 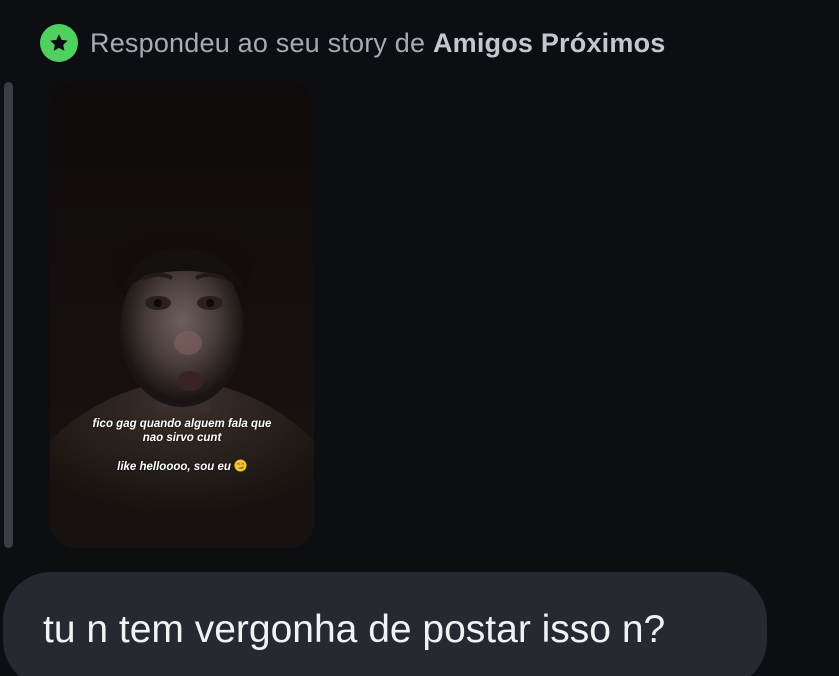 What do you see at coordinates (549, 42) in the screenshot?
I see `audience-label: Amigos Próximos` at bounding box center [549, 42].